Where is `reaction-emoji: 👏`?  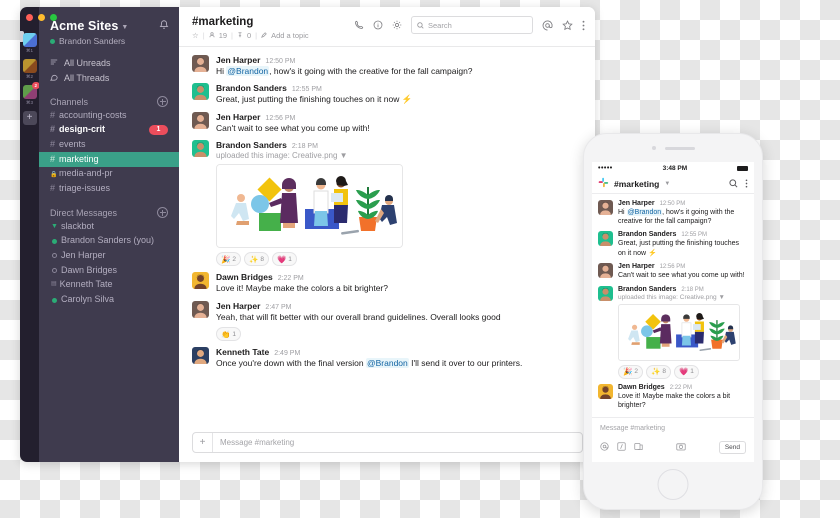 reaction-emoji: 👏 is located at coordinates (226, 334).